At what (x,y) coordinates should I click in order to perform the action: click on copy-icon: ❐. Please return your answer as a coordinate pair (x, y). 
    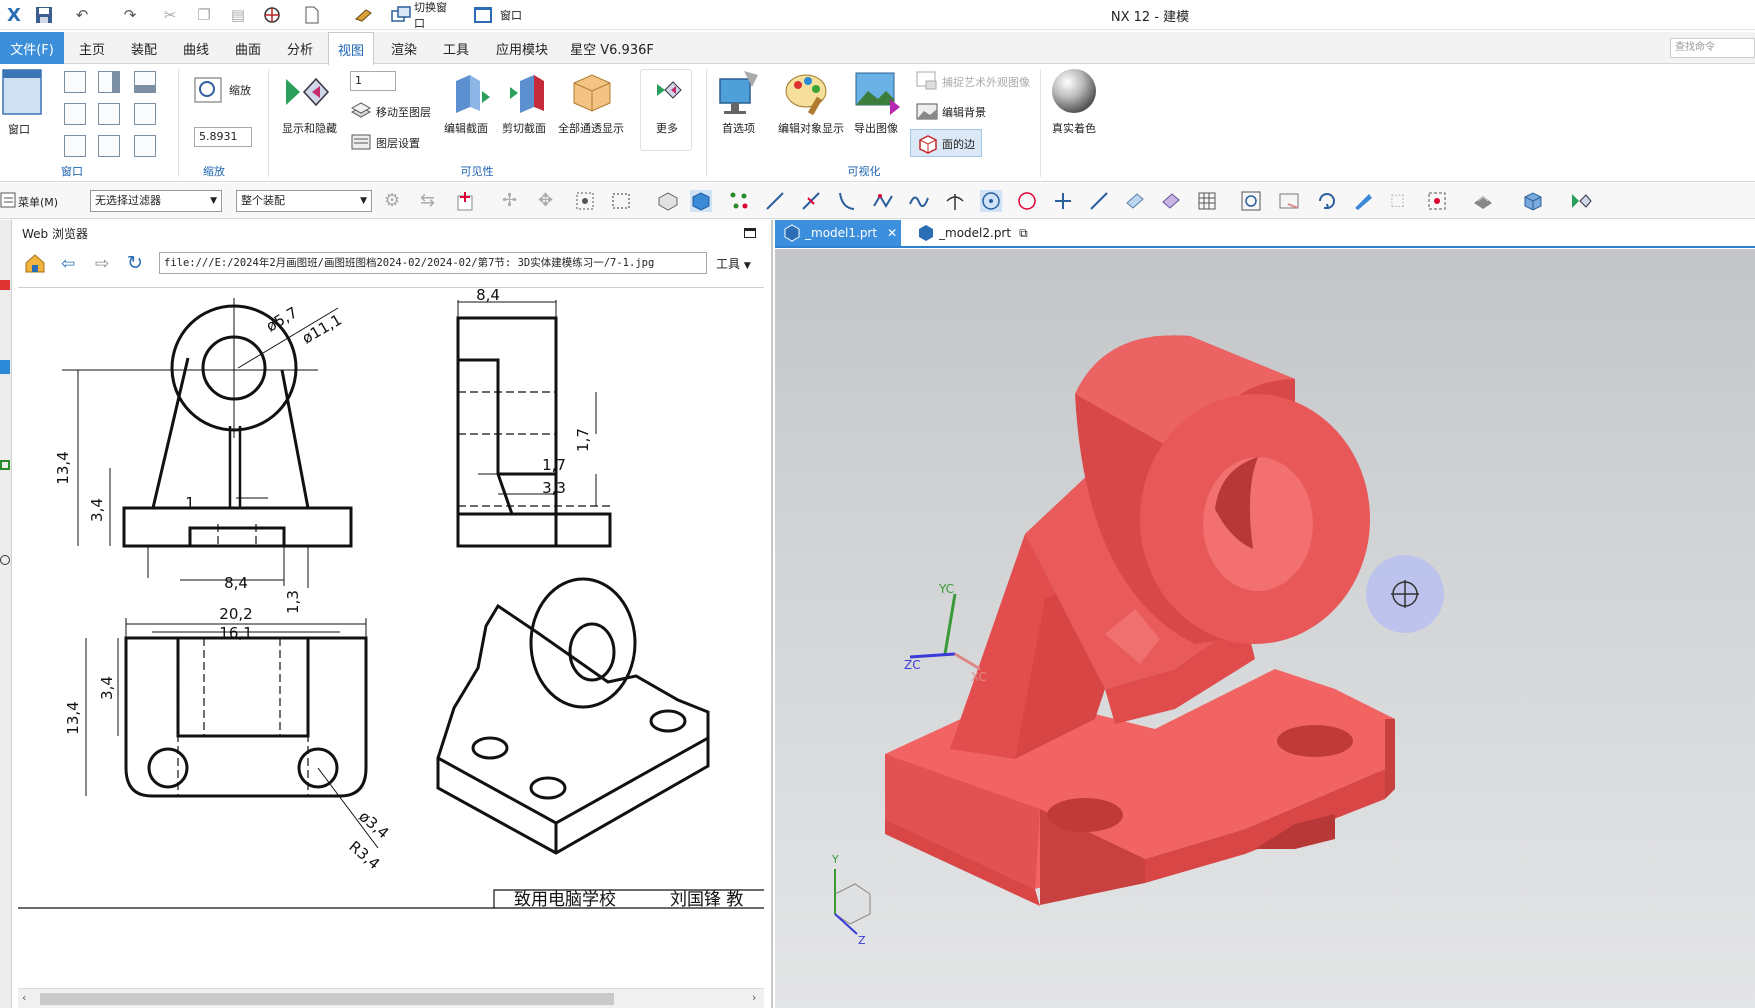
    Looking at the image, I should click on (204, 15).